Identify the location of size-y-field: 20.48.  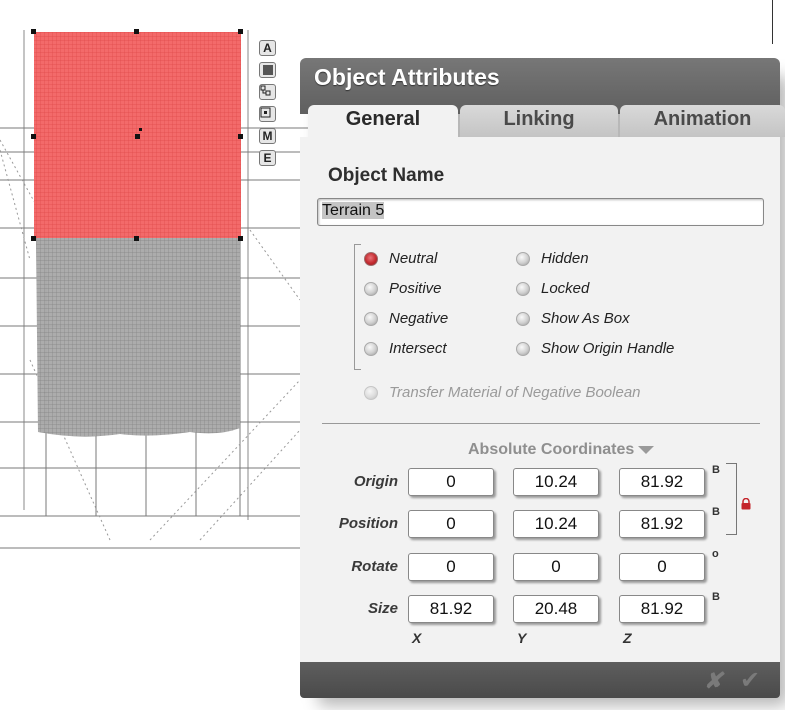
(556, 609).